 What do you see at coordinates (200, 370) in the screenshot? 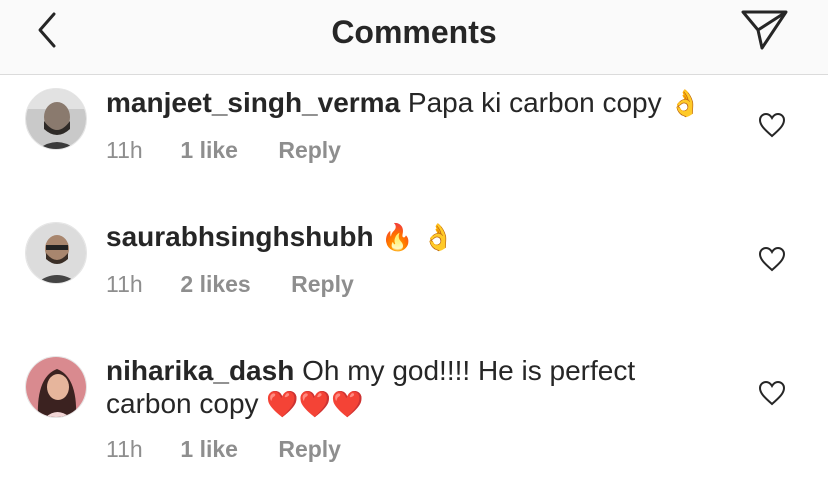
I see `comment-username: niharika_dash` at bounding box center [200, 370].